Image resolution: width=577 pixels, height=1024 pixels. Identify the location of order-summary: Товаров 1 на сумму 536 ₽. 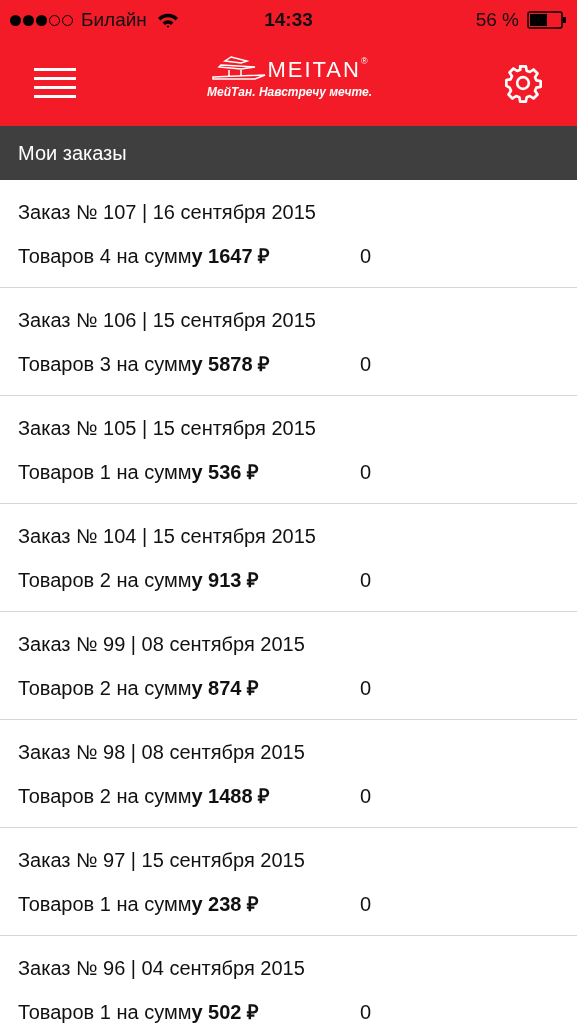
(139, 472).